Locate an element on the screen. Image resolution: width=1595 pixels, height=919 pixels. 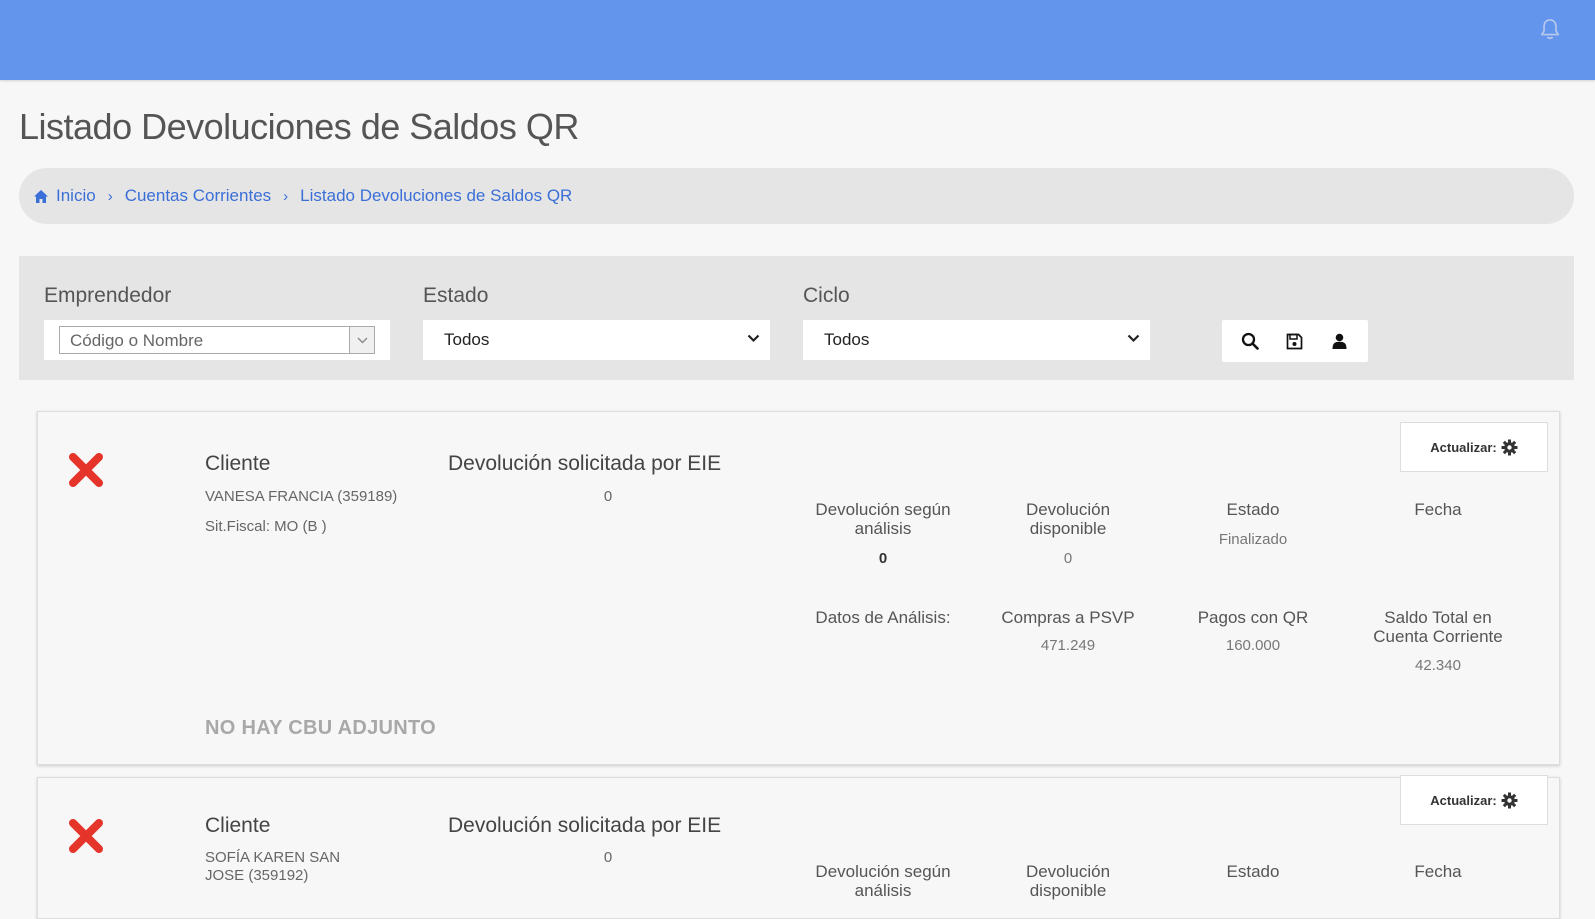
devolucion-disponible-value: 0 is located at coordinates (1068, 558).